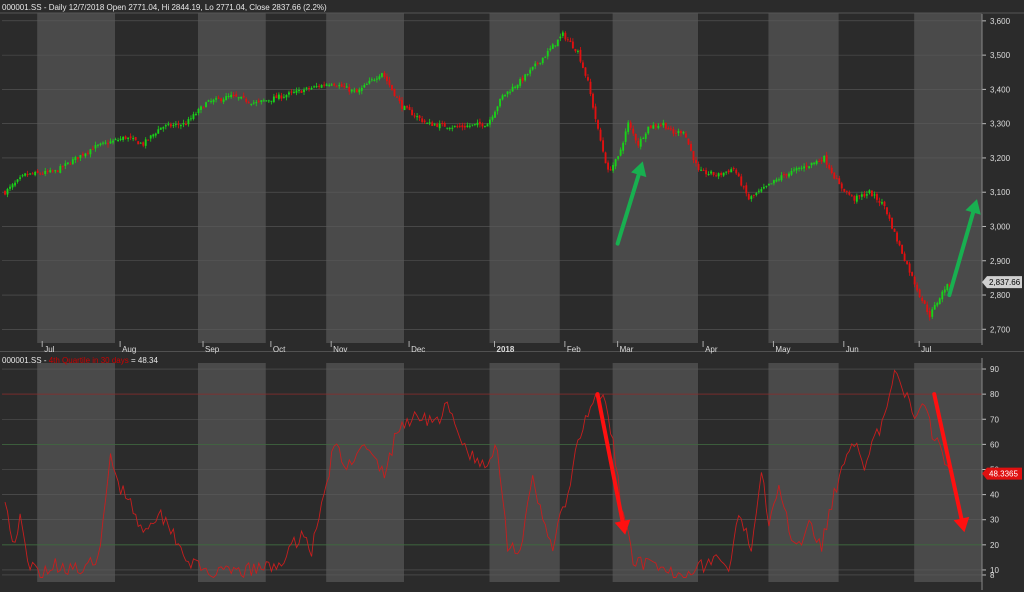 The image size is (1024, 592). Describe the element at coordinates (506, 349) in the screenshot. I see `date-tick-label: 2018` at that location.